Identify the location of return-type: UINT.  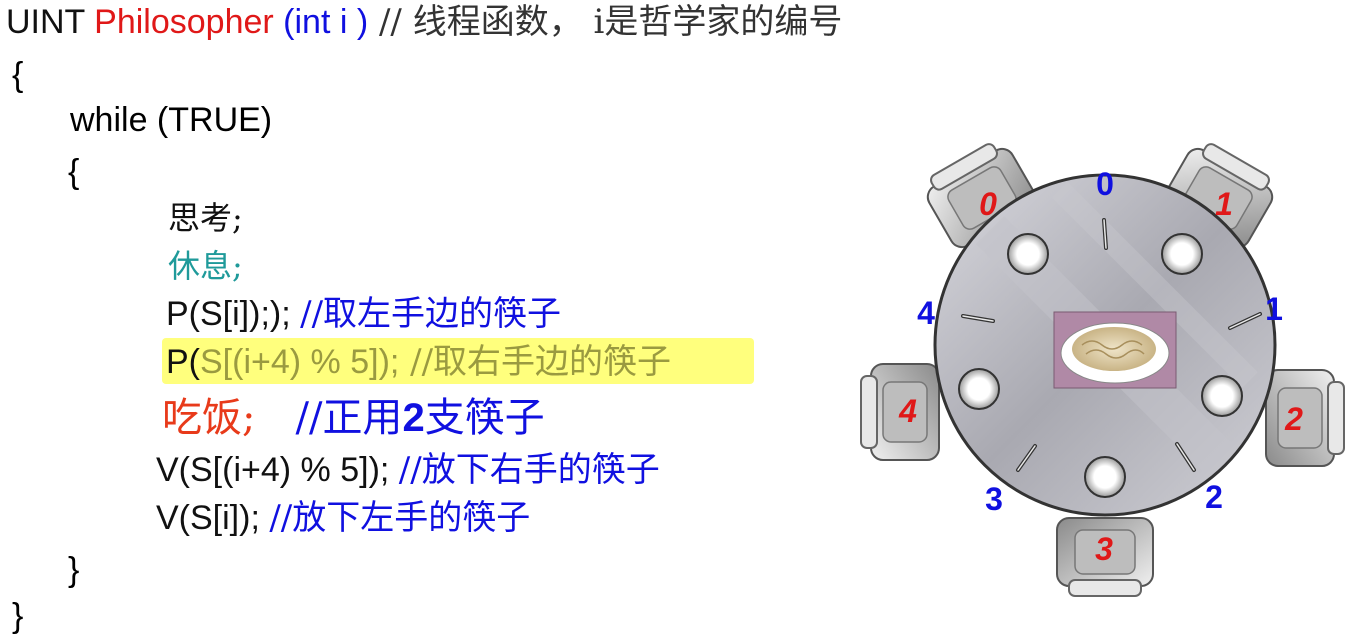
(50, 22).